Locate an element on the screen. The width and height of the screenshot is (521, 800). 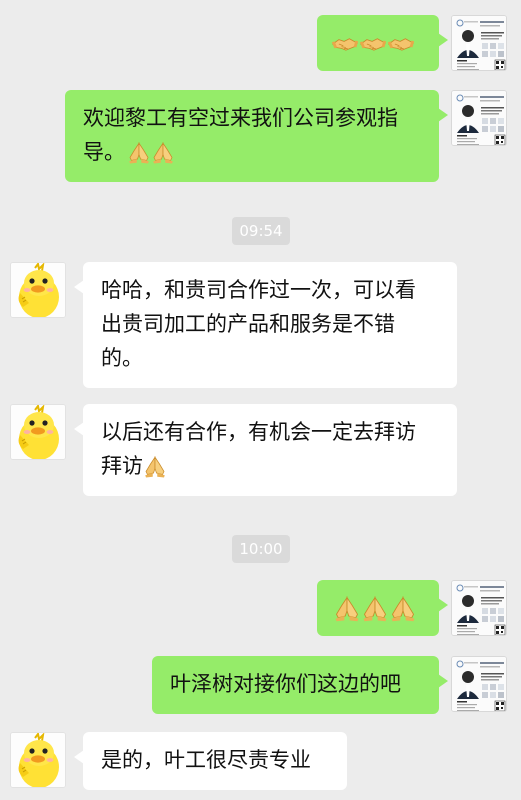
timestamp: 09:54 is located at coordinates (261, 231).